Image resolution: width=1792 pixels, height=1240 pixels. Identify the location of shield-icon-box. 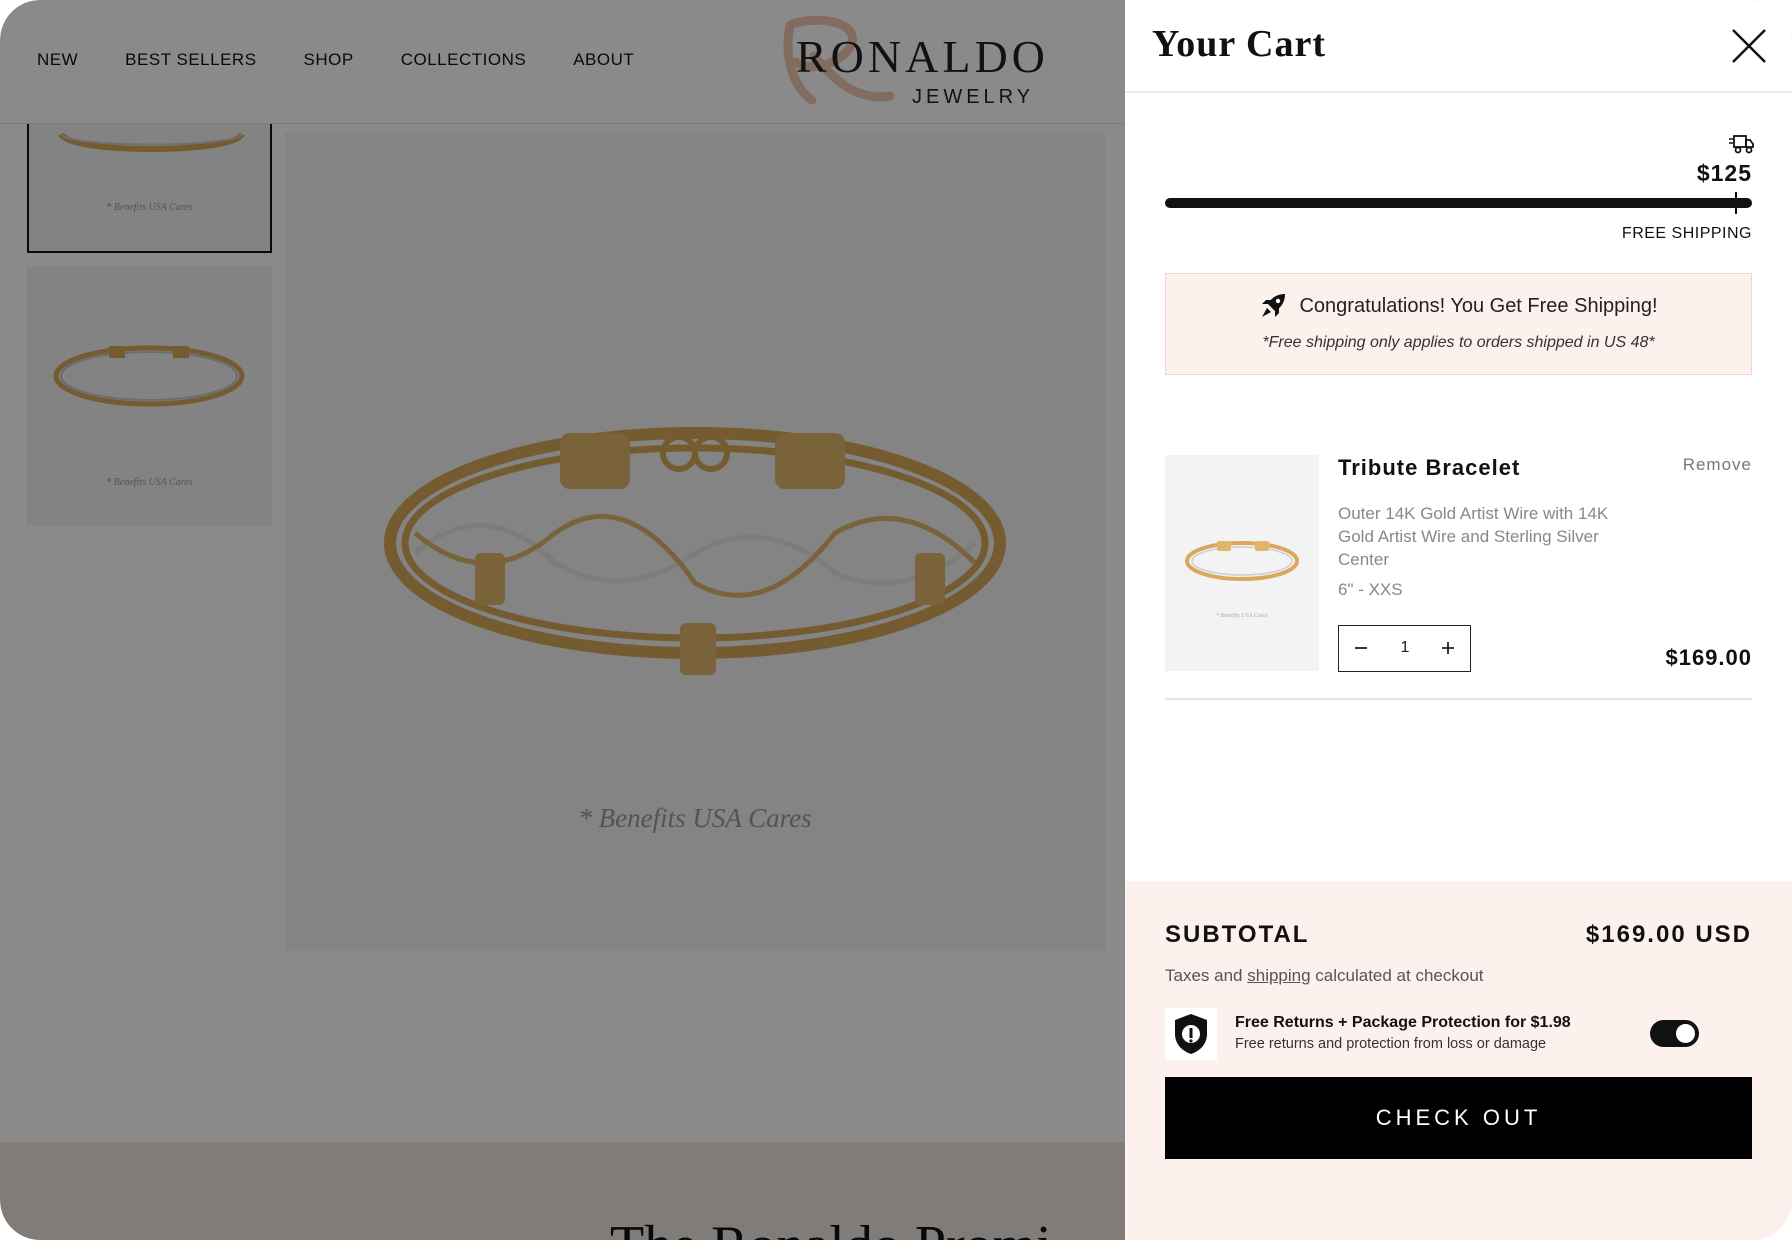
(1191, 1034).